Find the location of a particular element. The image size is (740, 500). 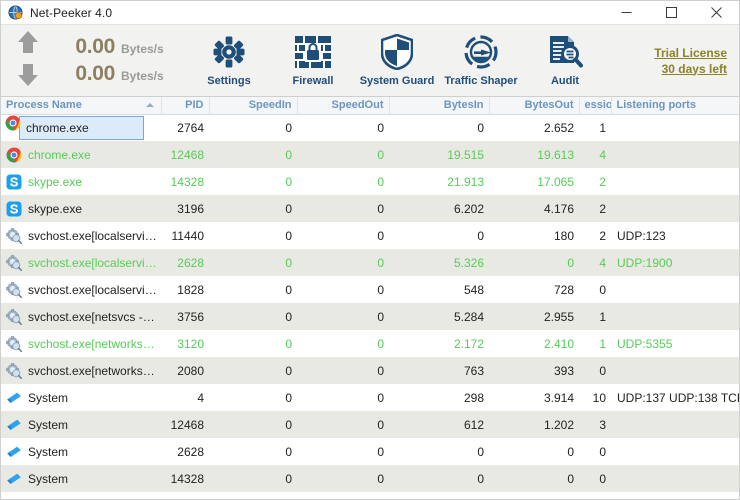

toolbar-label-settings: Settings is located at coordinates (229, 81).